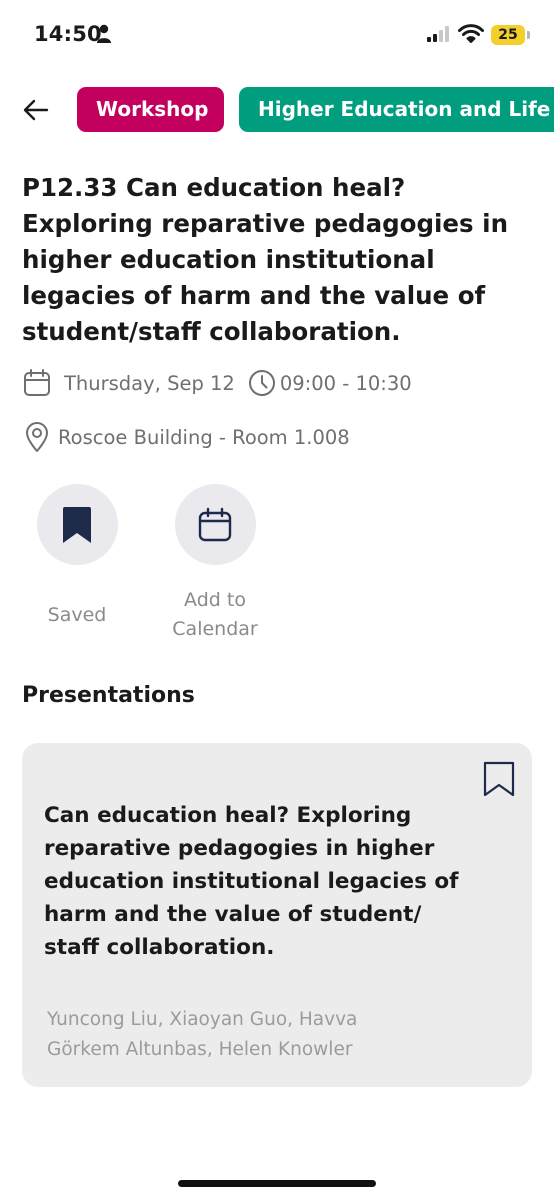 Image resolution: width=554 pixels, height=1200 pixels. I want to click on arrow-left-icon, so click(36, 110).